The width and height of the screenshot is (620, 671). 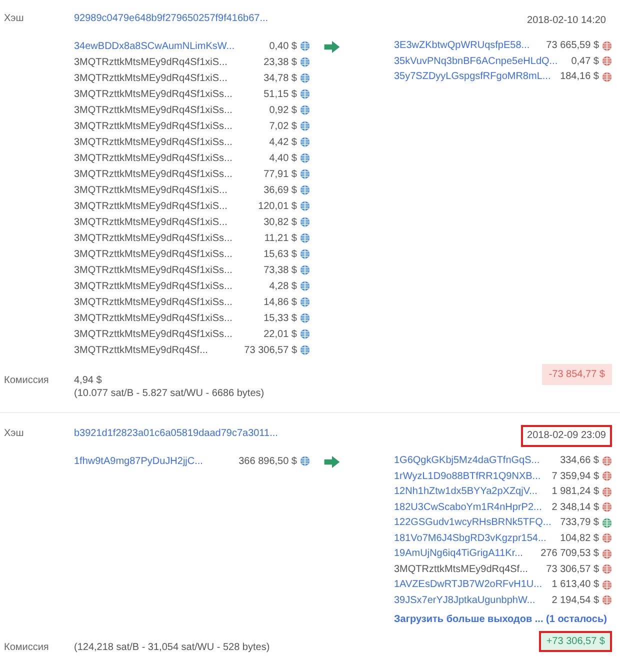 What do you see at coordinates (280, 238) in the screenshot?
I see `amount: 11,21 $` at bounding box center [280, 238].